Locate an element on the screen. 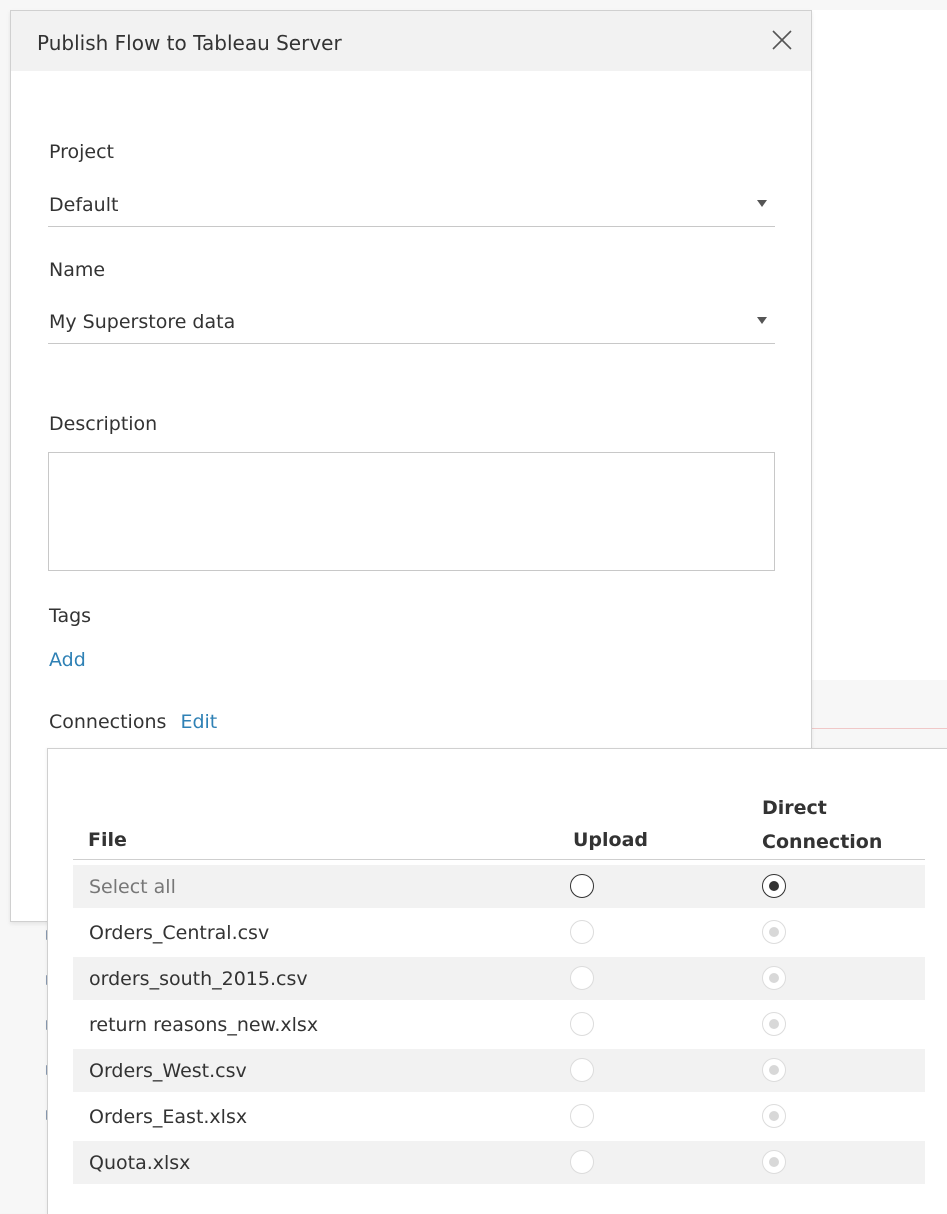 This screenshot has width=947, height=1214. name-value: My Superstore data is located at coordinates (142, 322).